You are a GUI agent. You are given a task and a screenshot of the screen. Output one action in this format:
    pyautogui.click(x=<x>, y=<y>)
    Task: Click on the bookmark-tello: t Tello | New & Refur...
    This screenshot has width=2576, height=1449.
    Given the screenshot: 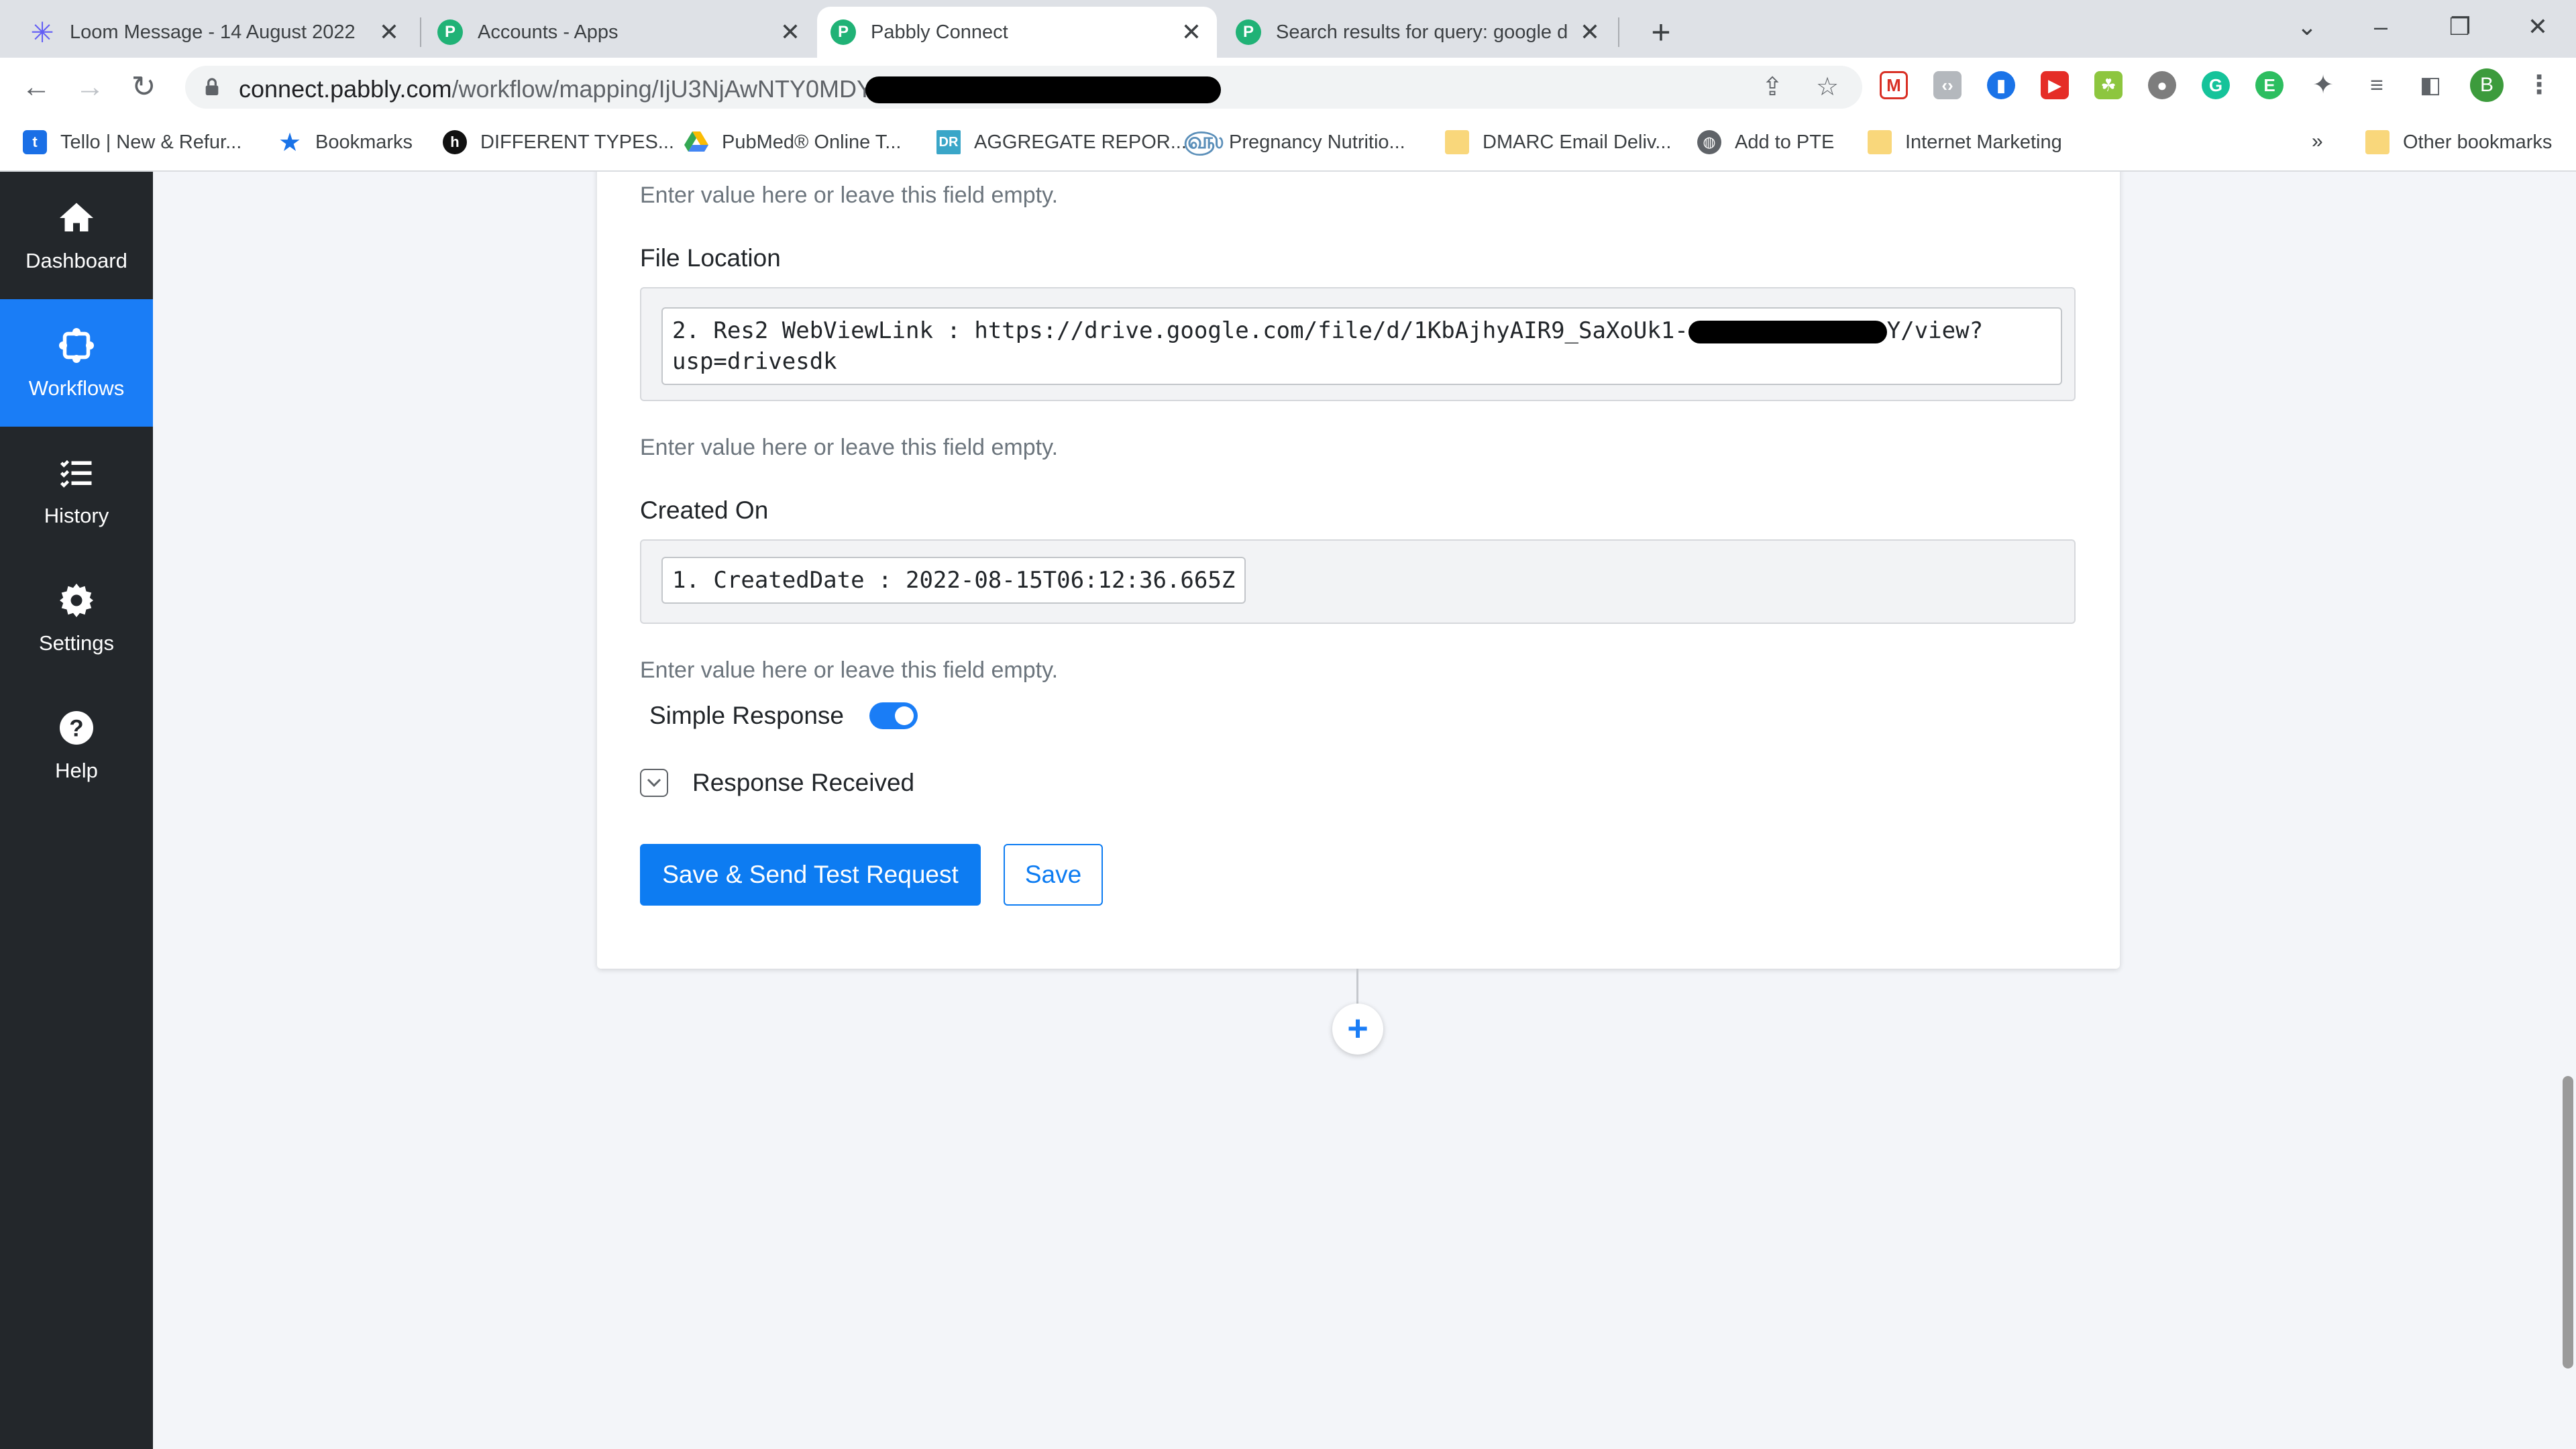 What is the action you would take?
    pyautogui.click(x=132, y=142)
    